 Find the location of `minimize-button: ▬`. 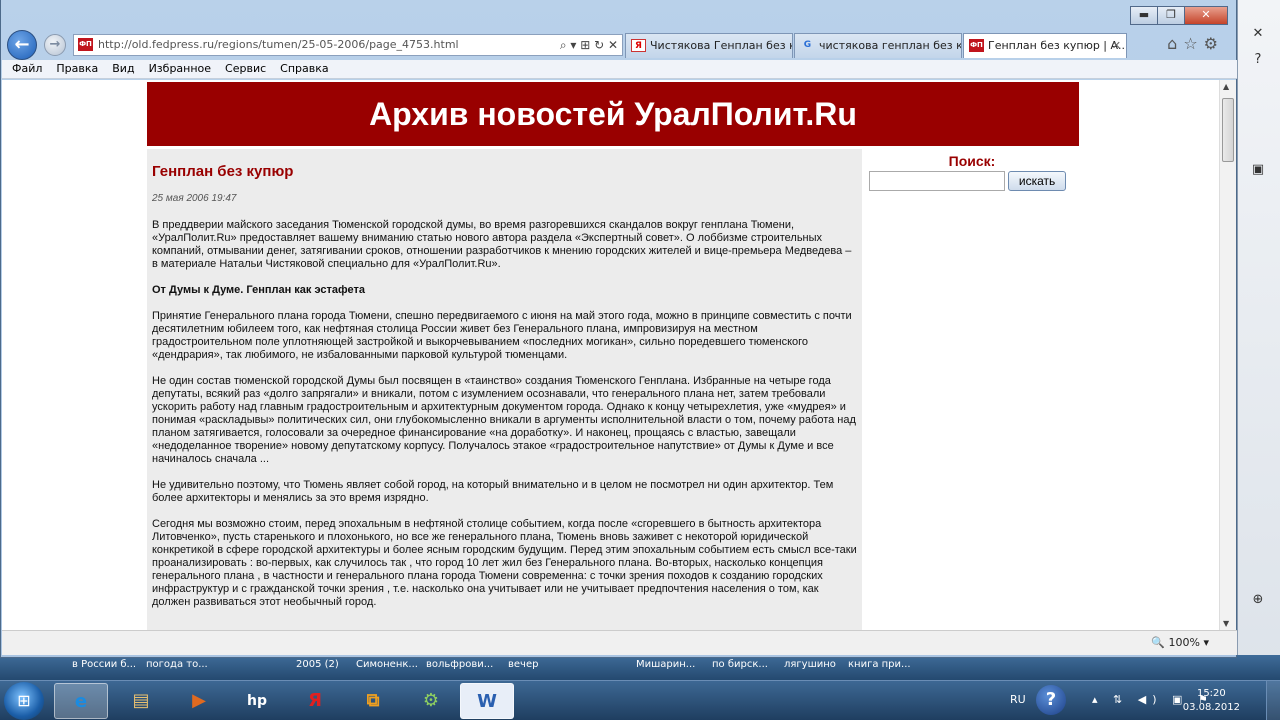

minimize-button: ▬ is located at coordinates (1144, 15).